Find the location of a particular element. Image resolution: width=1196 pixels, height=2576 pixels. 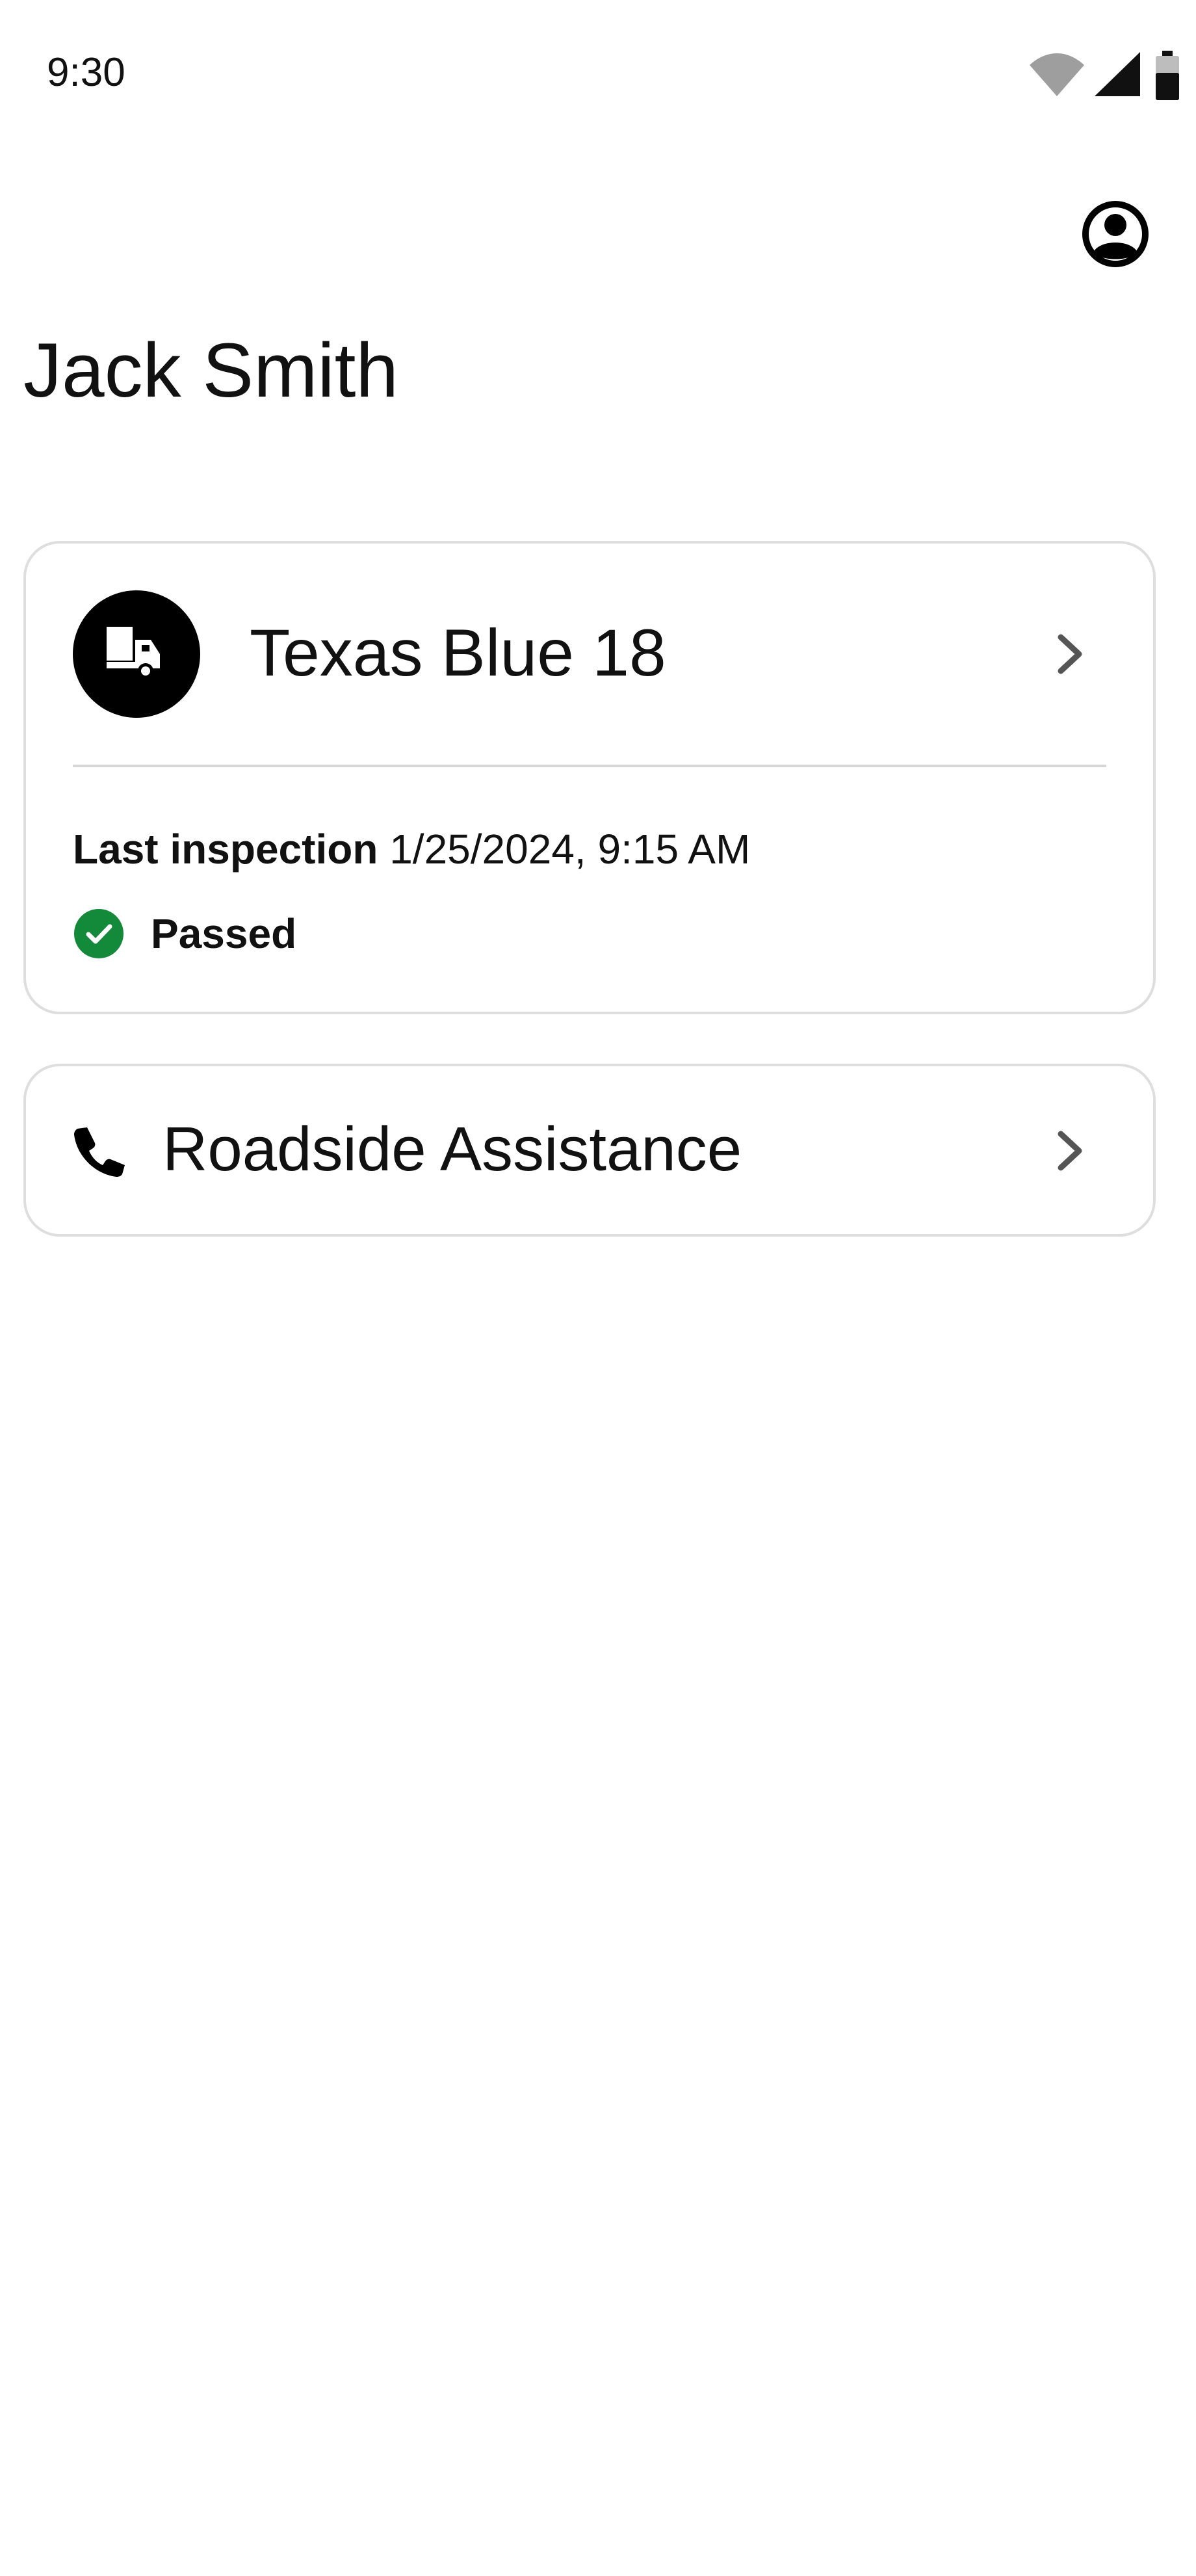

vehicle-avatar is located at coordinates (136, 654).